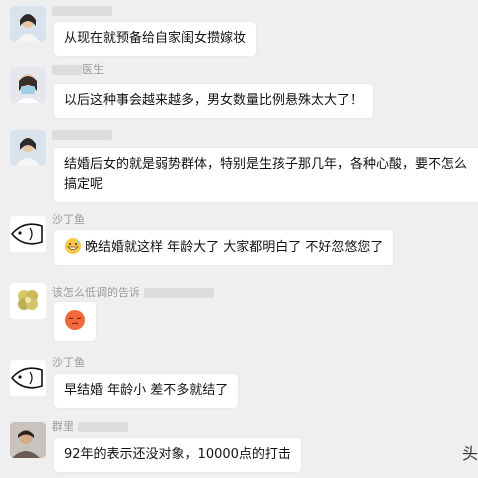 The height and width of the screenshot is (478, 478). I want to click on sender-name: 群里, so click(90, 426).